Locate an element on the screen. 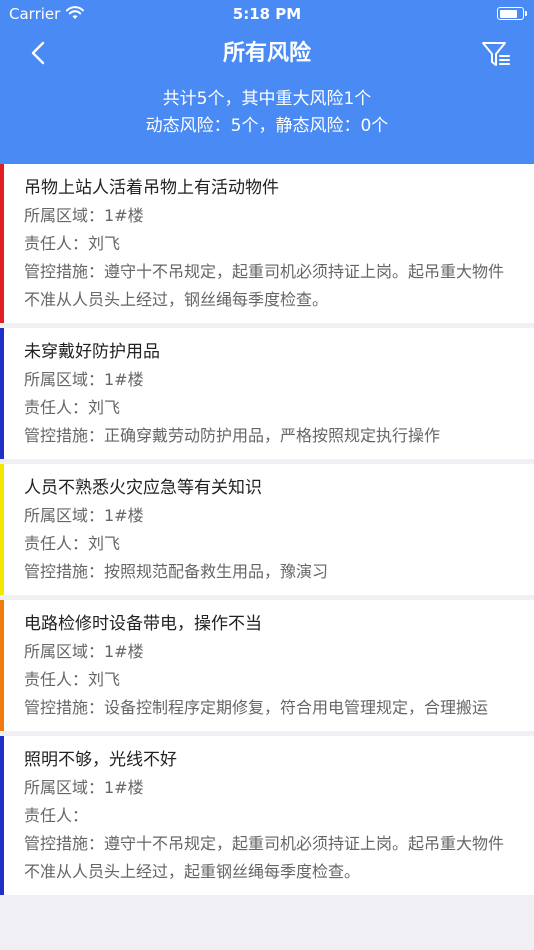  back-button is located at coordinates (39, 53).